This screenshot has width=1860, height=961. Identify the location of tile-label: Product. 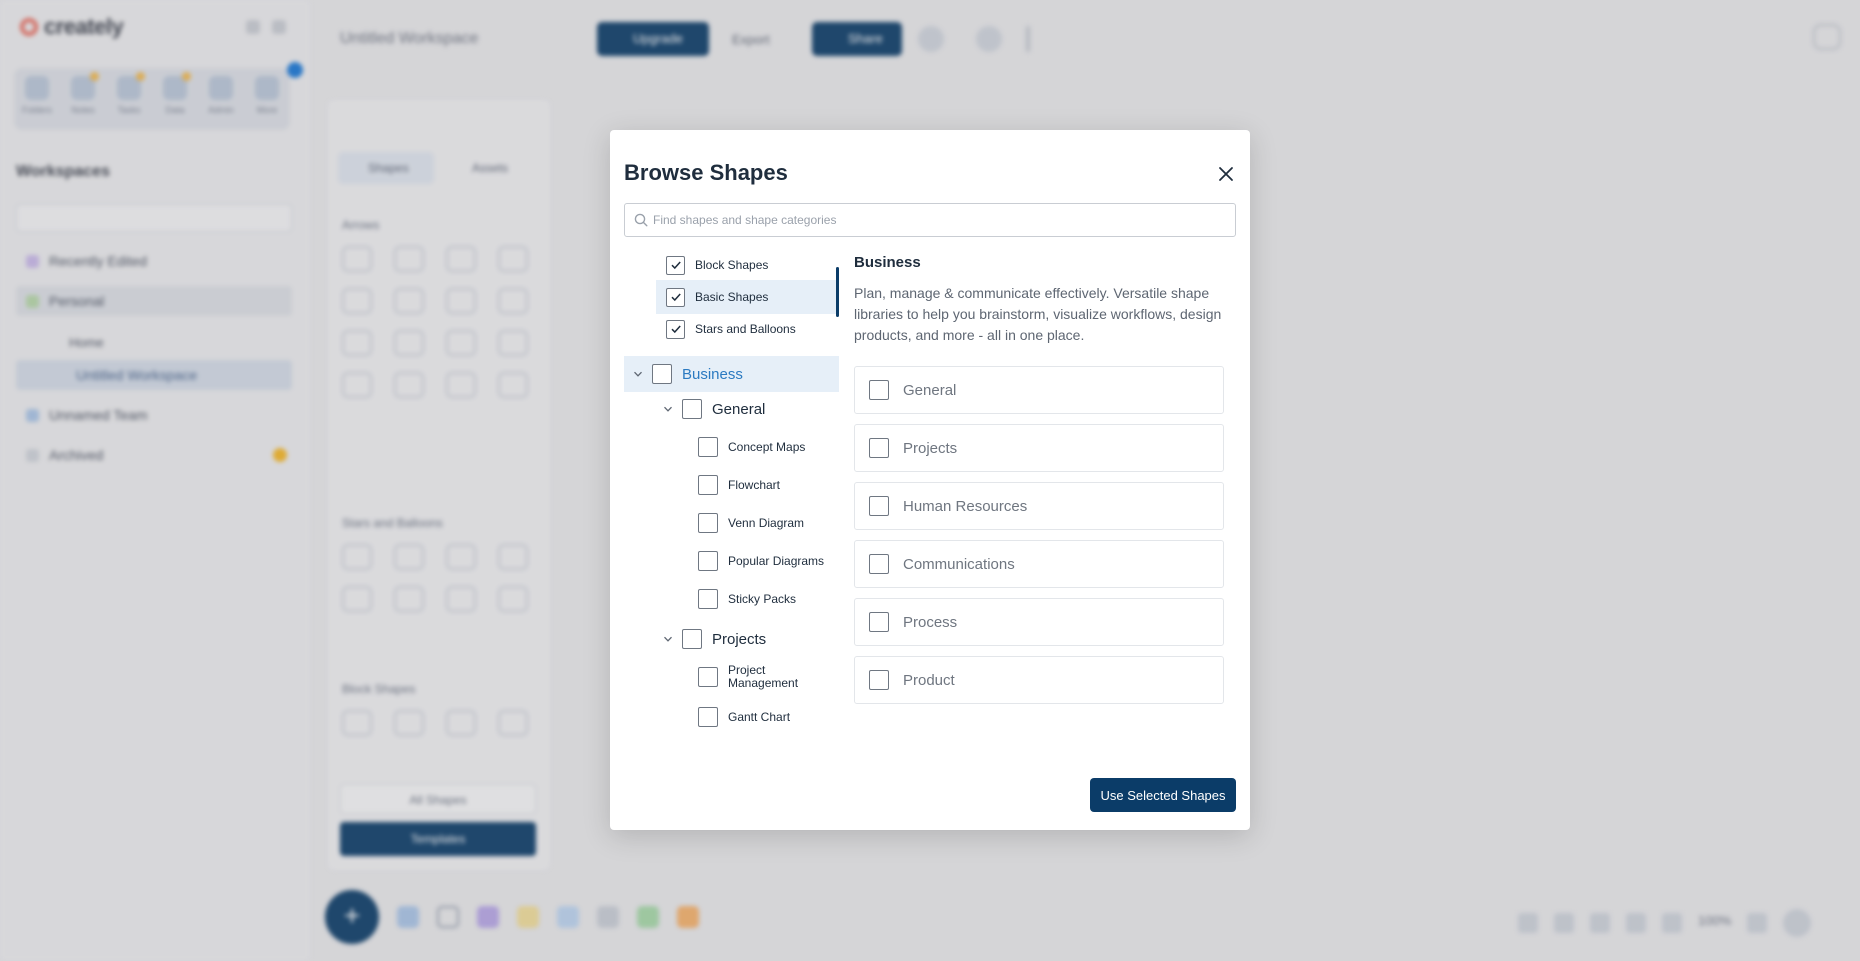
(929, 680).